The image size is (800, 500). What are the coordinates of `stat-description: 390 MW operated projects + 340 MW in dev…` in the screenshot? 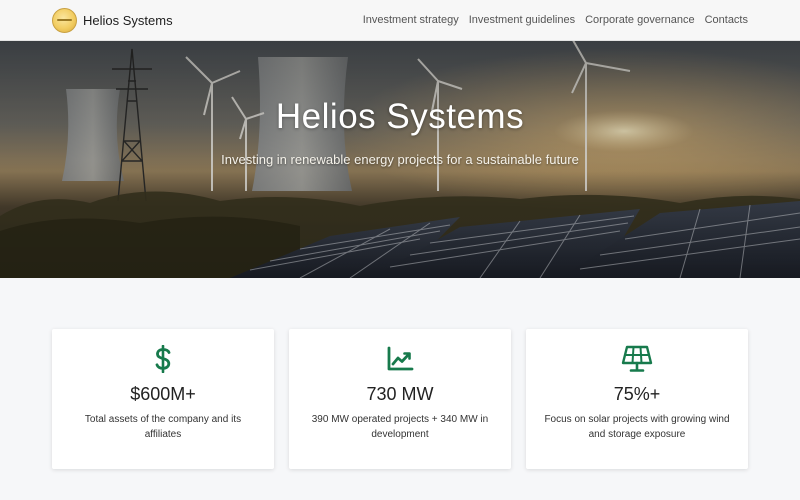 It's located at (400, 427).